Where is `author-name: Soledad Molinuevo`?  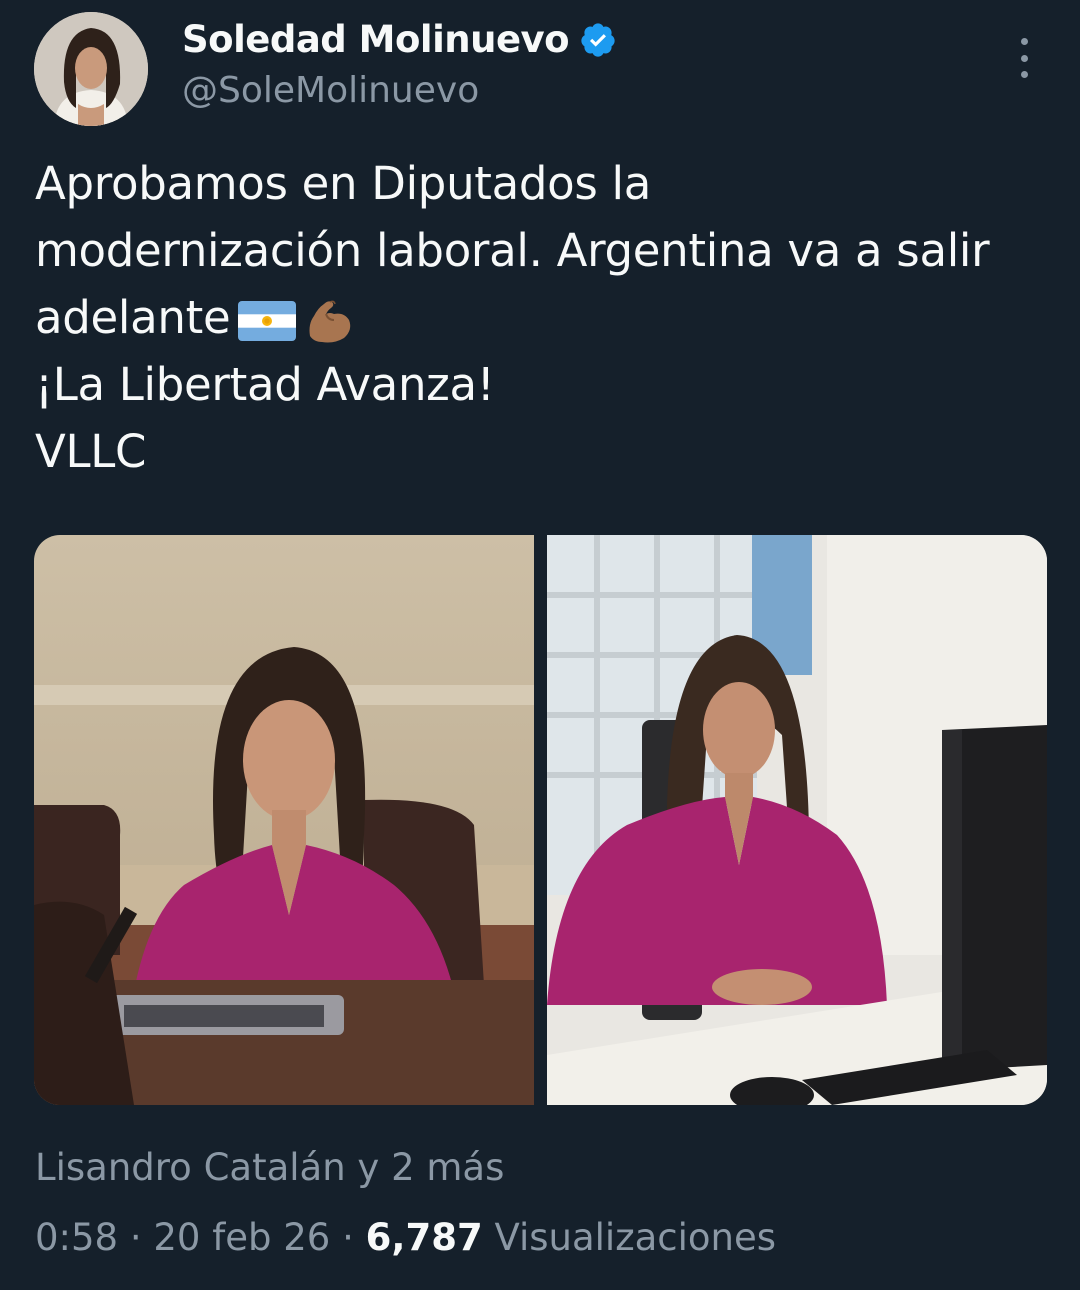 author-name: Soledad Molinuevo is located at coordinates (376, 39).